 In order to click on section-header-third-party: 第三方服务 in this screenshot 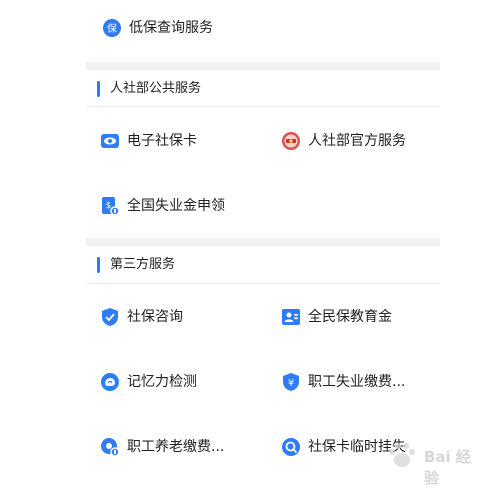, I will do `click(263, 266)`.